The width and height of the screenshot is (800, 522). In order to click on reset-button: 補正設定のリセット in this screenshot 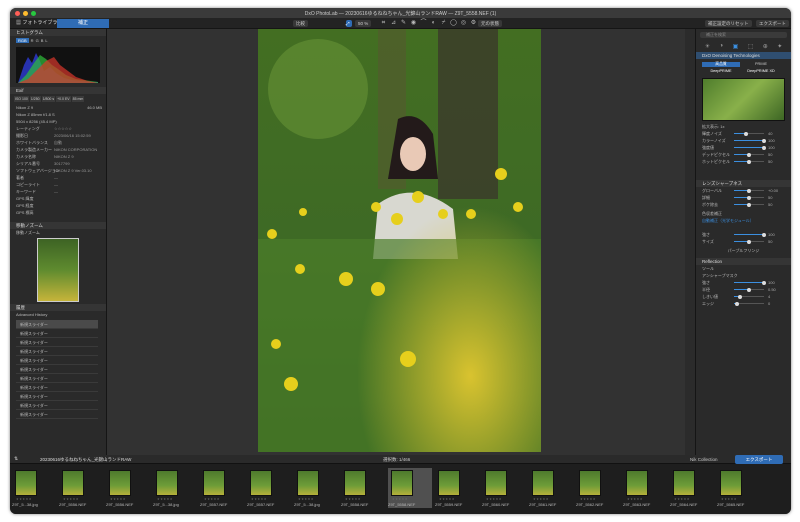, I will do `click(728, 23)`.